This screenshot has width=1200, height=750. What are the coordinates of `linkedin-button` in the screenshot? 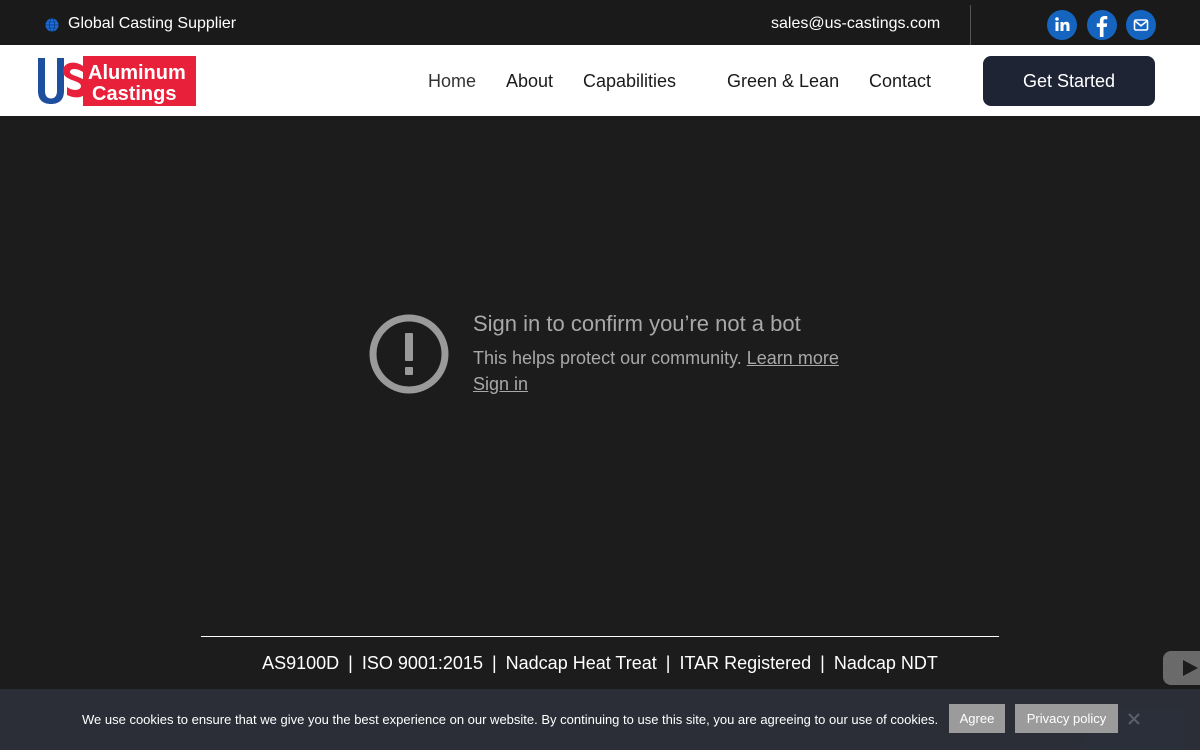 It's located at (1062, 25).